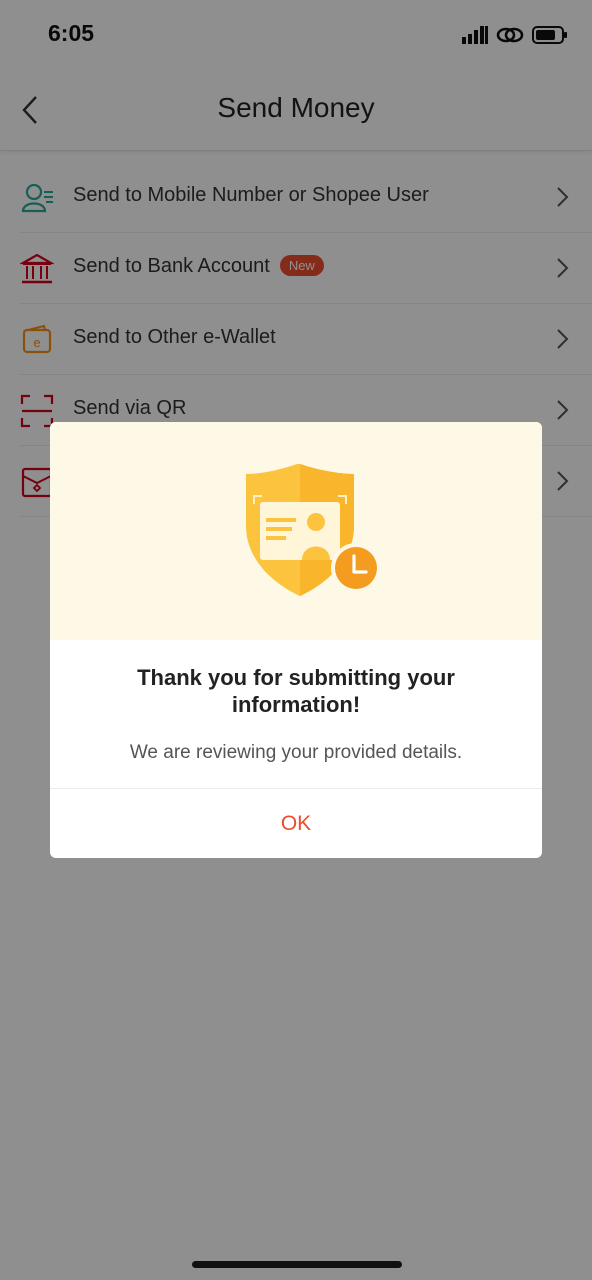 This screenshot has width=592, height=1280. What do you see at coordinates (296, 823) in the screenshot?
I see `ok-button: OK` at bounding box center [296, 823].